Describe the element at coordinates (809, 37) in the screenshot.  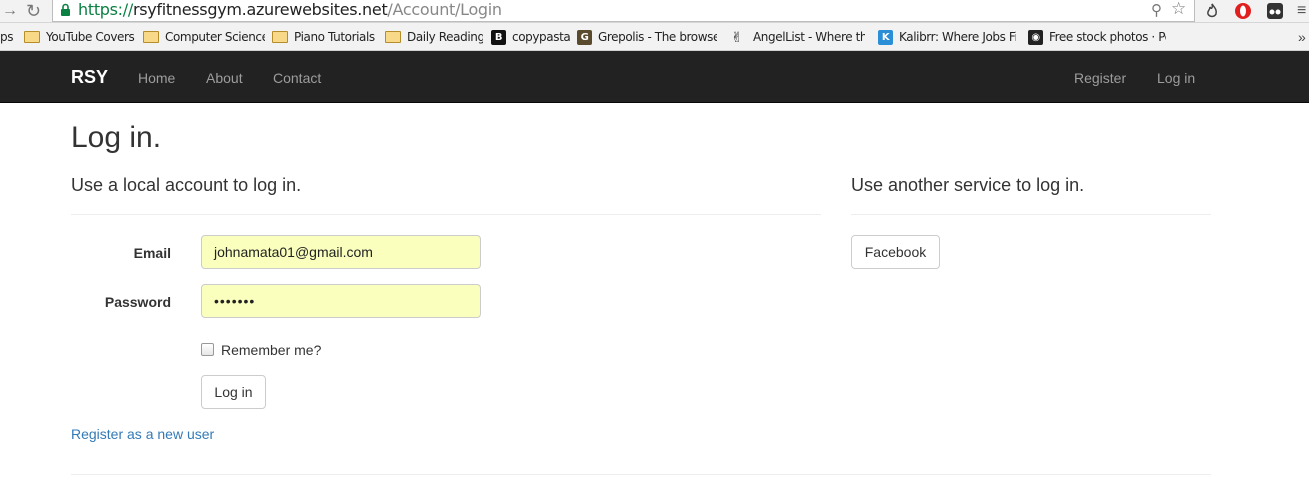
I see `bookmark-label: AngelList - Where the` at that location.